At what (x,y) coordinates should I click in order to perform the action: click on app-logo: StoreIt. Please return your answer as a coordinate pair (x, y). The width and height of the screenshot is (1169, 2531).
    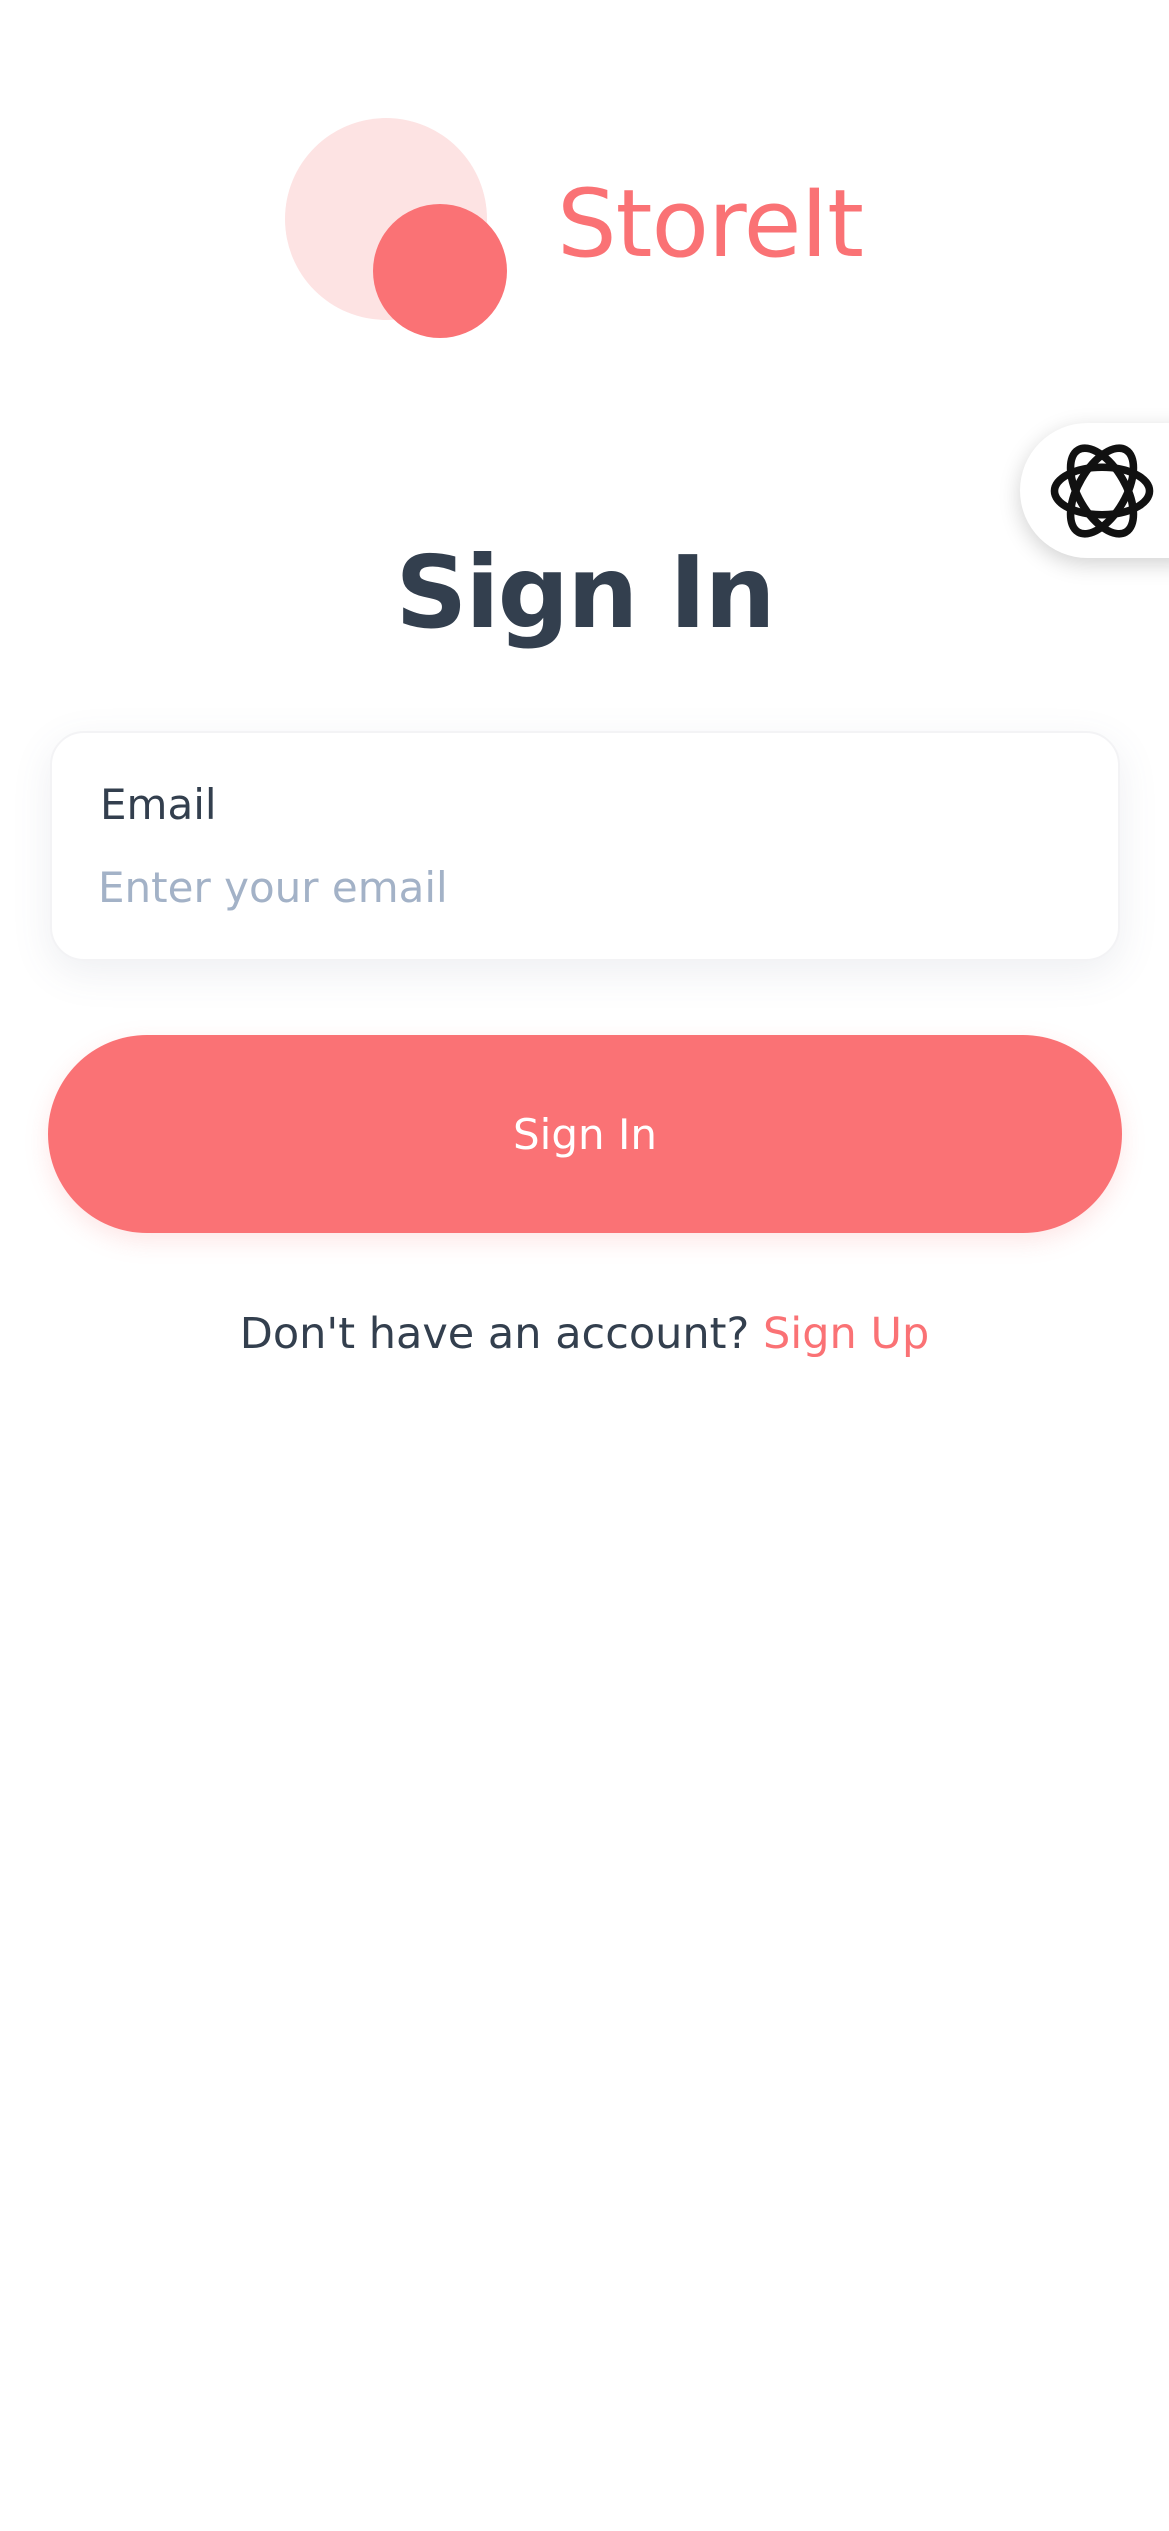
    Looking at the image, I should click on (595, 228).